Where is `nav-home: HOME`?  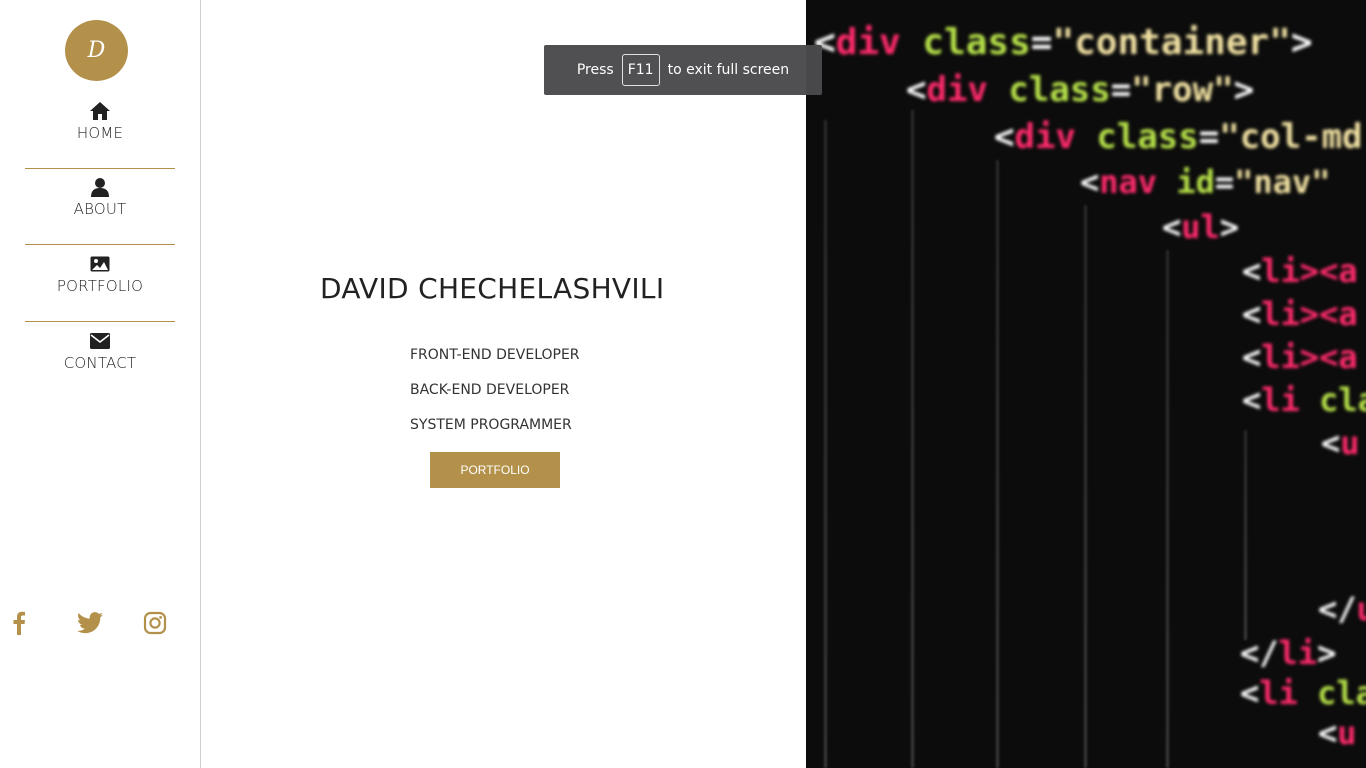 nav-home: HOME is located at coordinates (100, 135).